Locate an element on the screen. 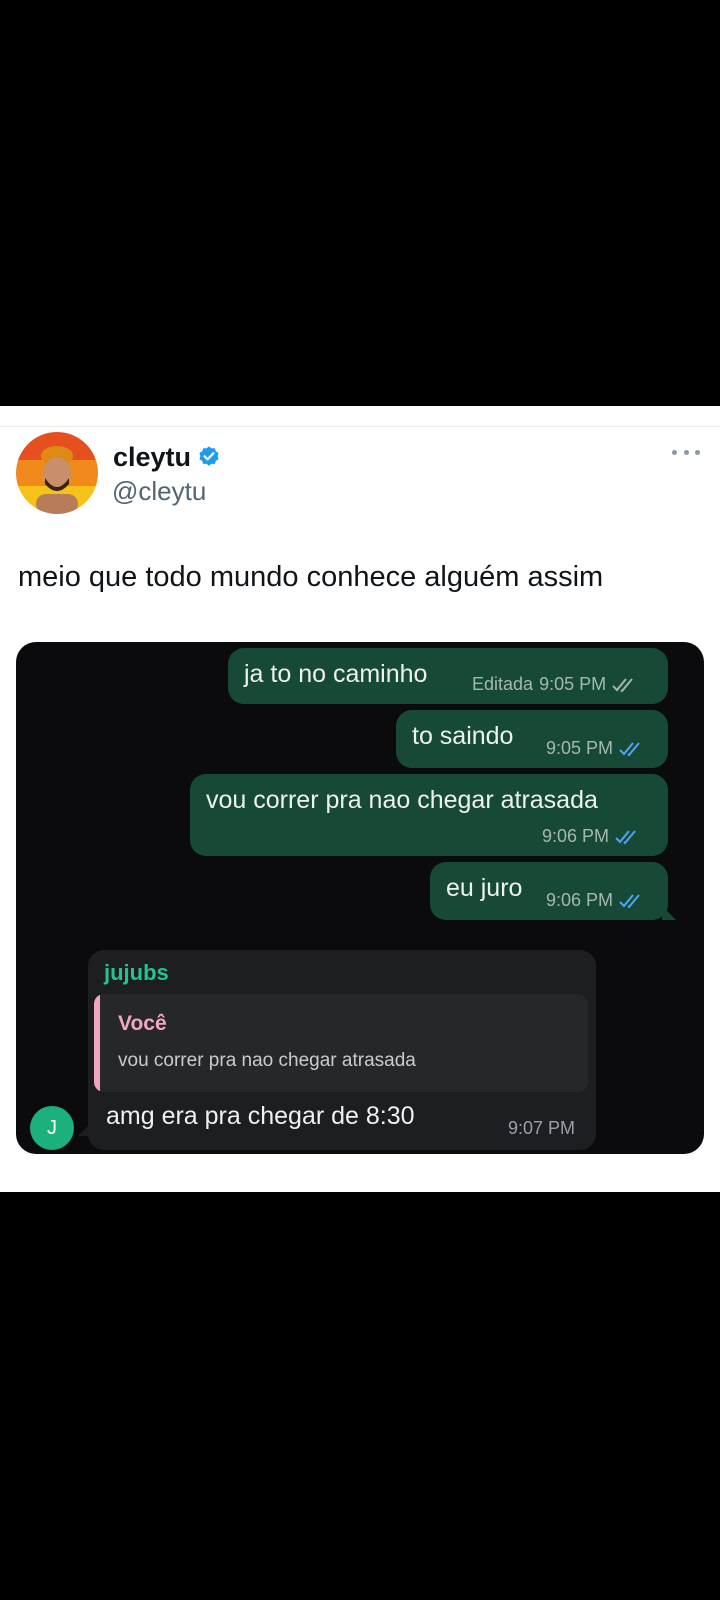 The height and width of the screenshot is (1600, 720). message-time: 9:07 PM is located at coordinates (542, 1128).